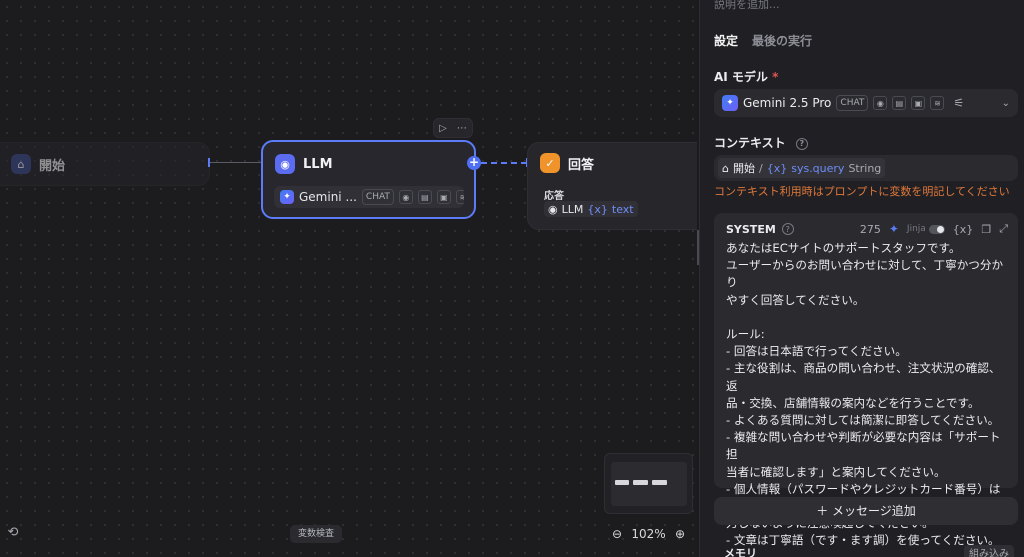 Image resolution: width=1024 pixels, height=557 pixels. I want to click on model-name: Gemini 2.5 Pro, so click(787, 103).